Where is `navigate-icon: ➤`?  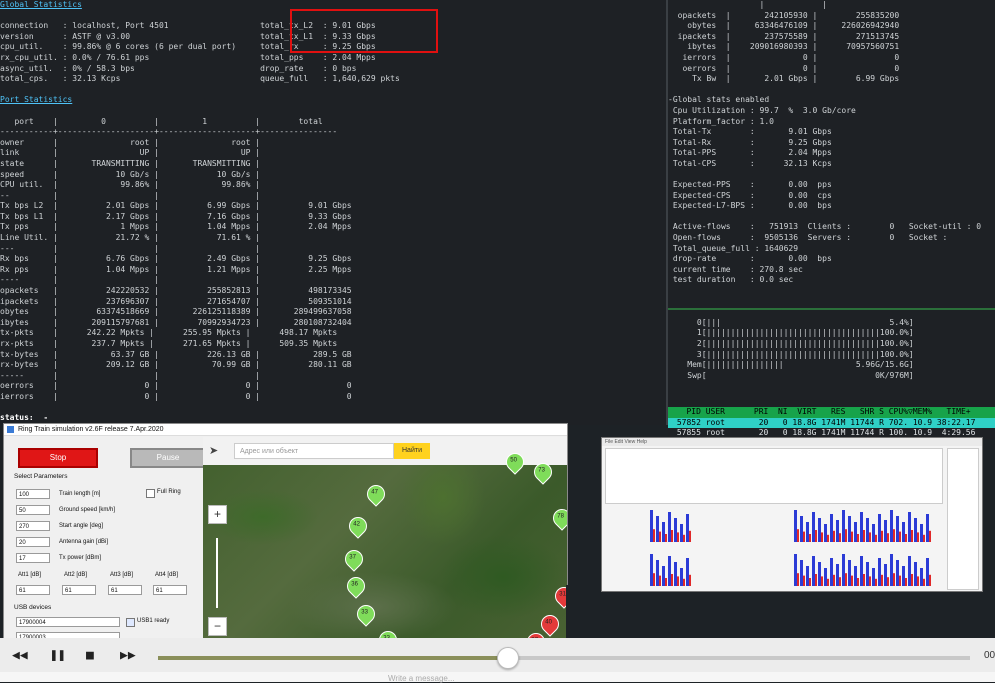 navigate-icon: ➤ is located at coordinates (213, 450).